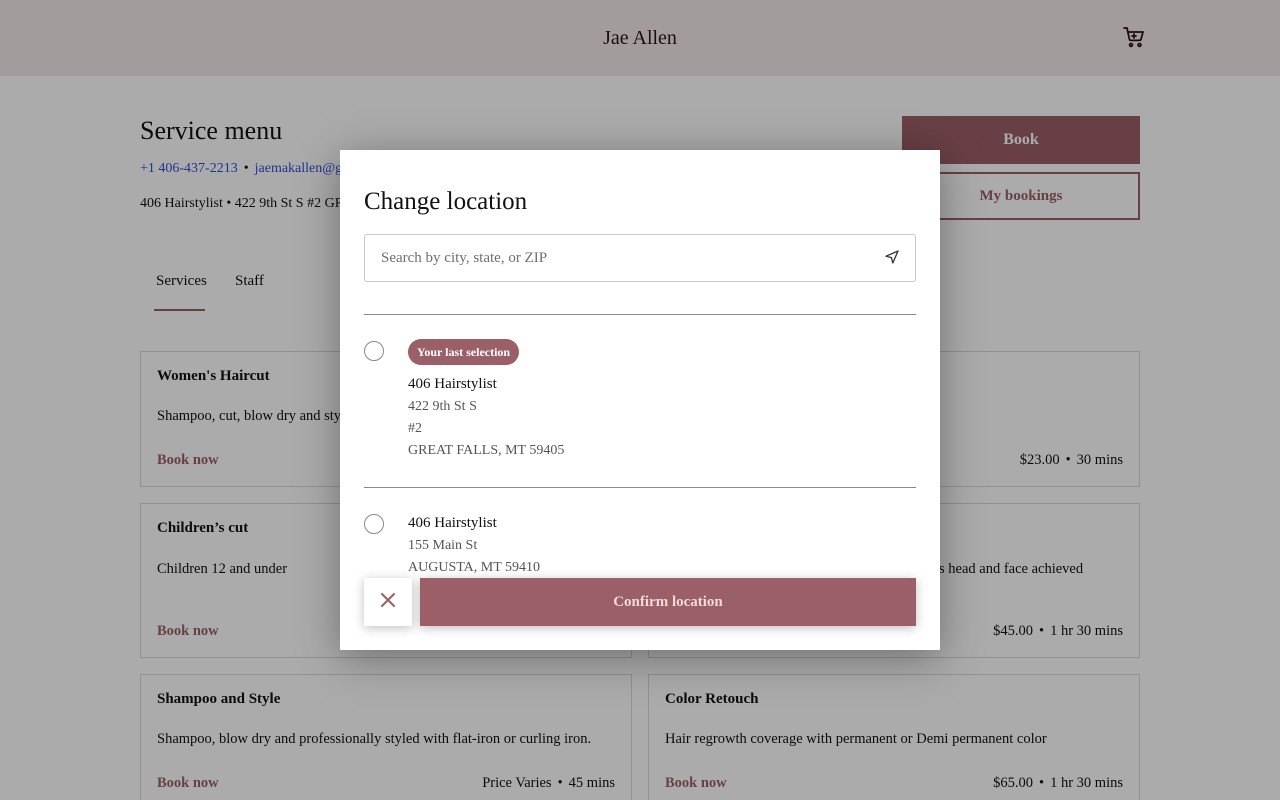  Describe the element at coordinates (474, 567) in the screenshot. I see `location-city: AUGUSTA, MT 59410` at that location.